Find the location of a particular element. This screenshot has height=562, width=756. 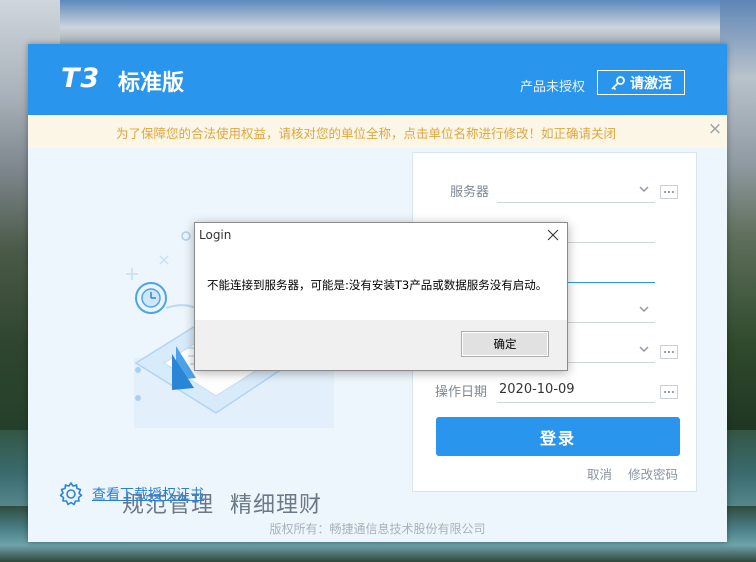

date-label: 操作日期 is located at coordinates (461, 392).